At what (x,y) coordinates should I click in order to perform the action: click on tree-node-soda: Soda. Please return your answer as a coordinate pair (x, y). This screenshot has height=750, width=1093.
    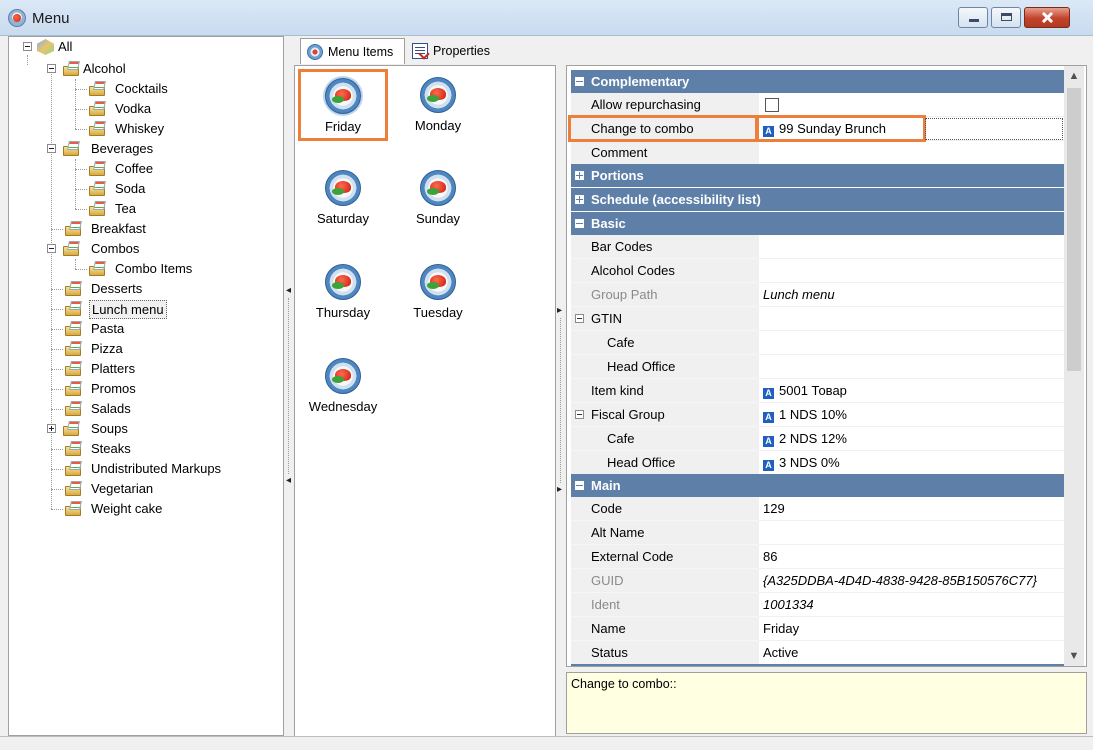
    Looking at the image, I should click on (144, 189).